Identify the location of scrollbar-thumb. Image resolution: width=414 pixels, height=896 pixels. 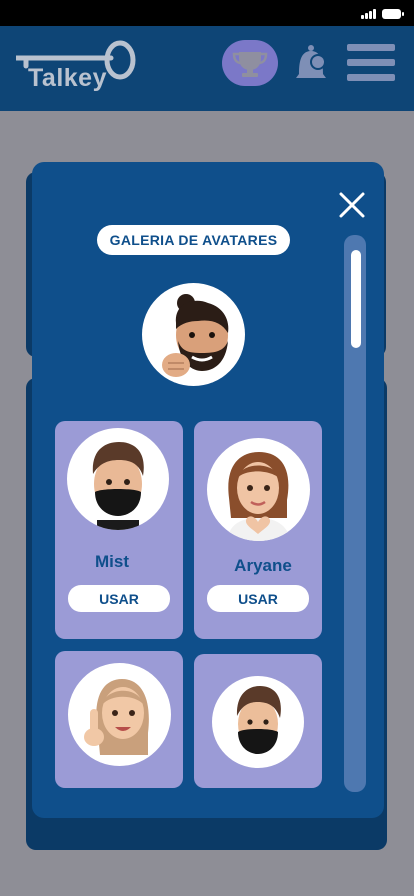
(356, 299).